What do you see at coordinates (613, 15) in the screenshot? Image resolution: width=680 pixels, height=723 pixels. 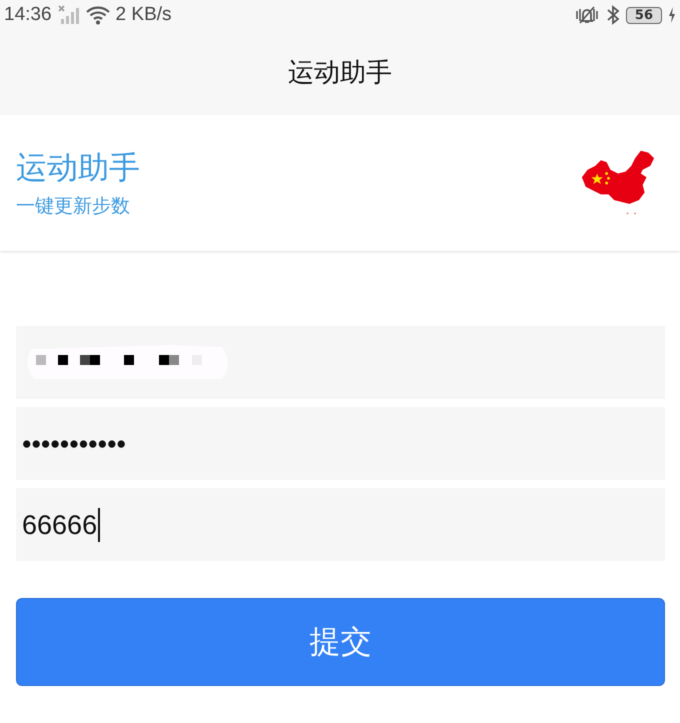 I see `bluetooth-icon` at bounding box center [613, 15].